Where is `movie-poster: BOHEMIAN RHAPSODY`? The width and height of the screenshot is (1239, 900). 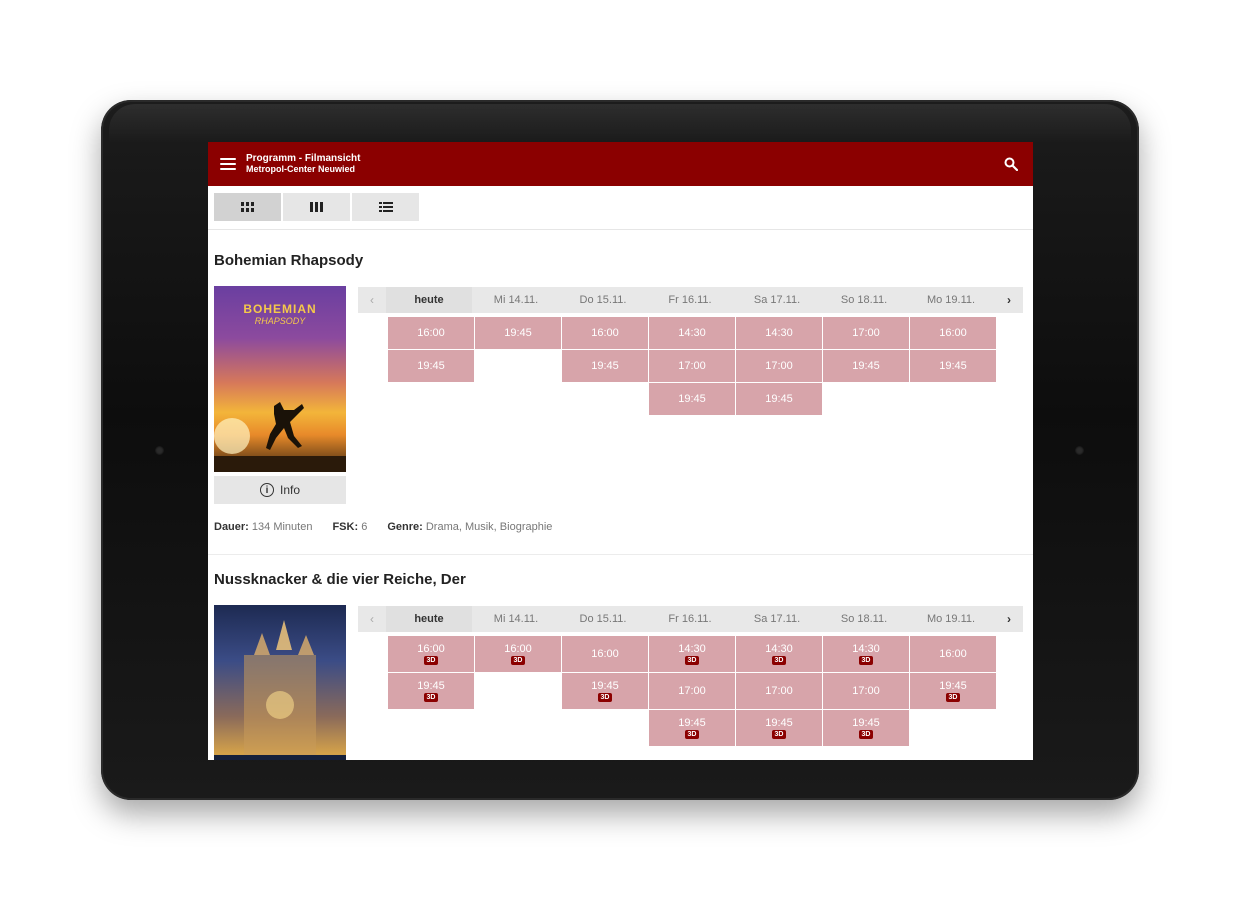 movie-poster: BOHEMIAN RHAPSODY is located at coordinates (280, 379).